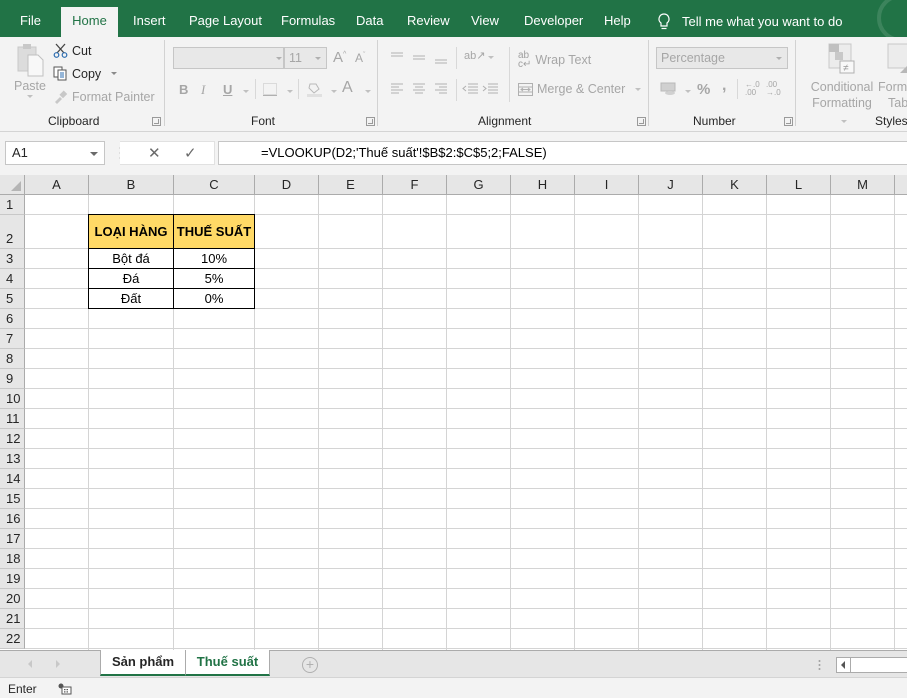  Describe the element at coordinates (819, 665) in the screenshot. I see `tab-split-grip-icon` at that location.